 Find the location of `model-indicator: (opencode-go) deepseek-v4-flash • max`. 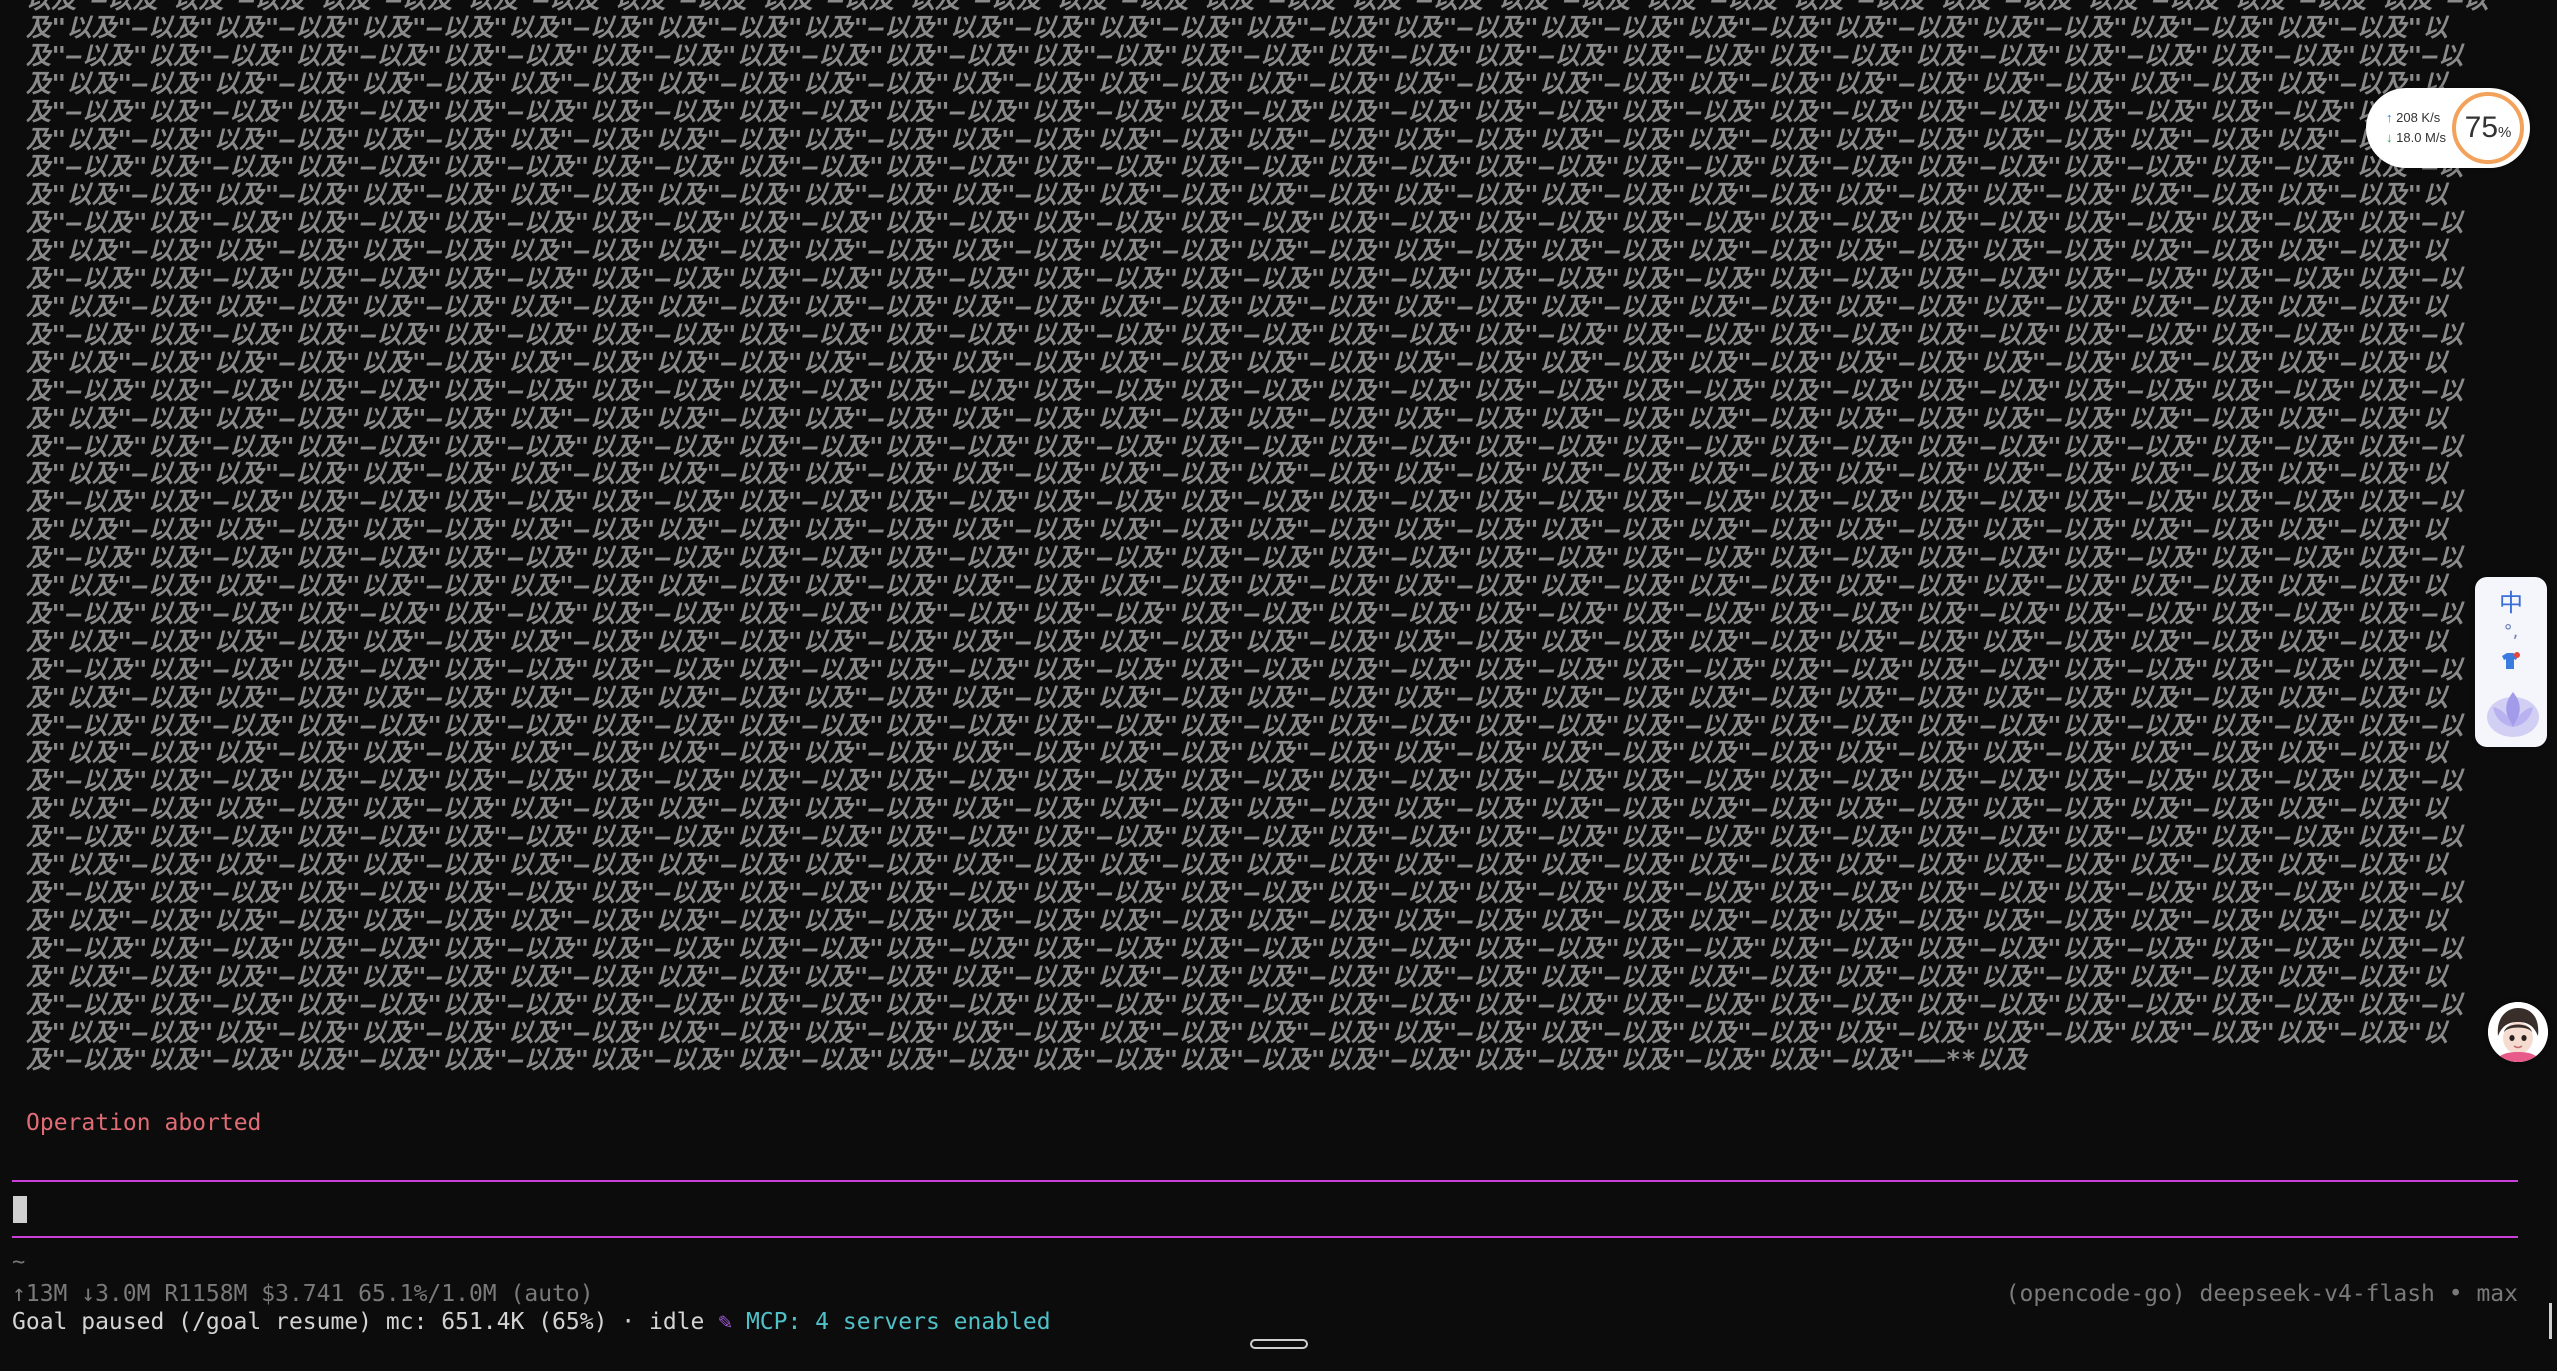

model-indicator: (opencode-go) deepseek-v4-flash • max is located at coordinates (2261, 1294).